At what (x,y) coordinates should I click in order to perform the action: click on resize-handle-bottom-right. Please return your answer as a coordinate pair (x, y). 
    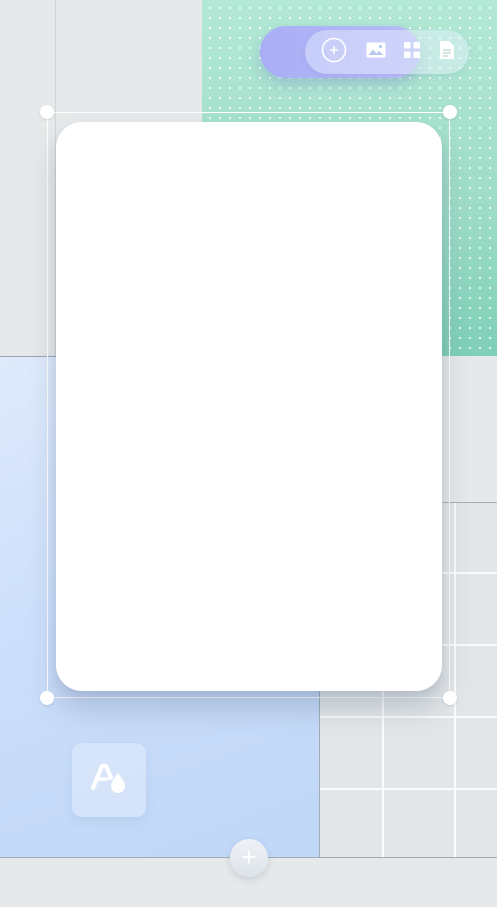
    Looking at the image, I should click on (450, 698).